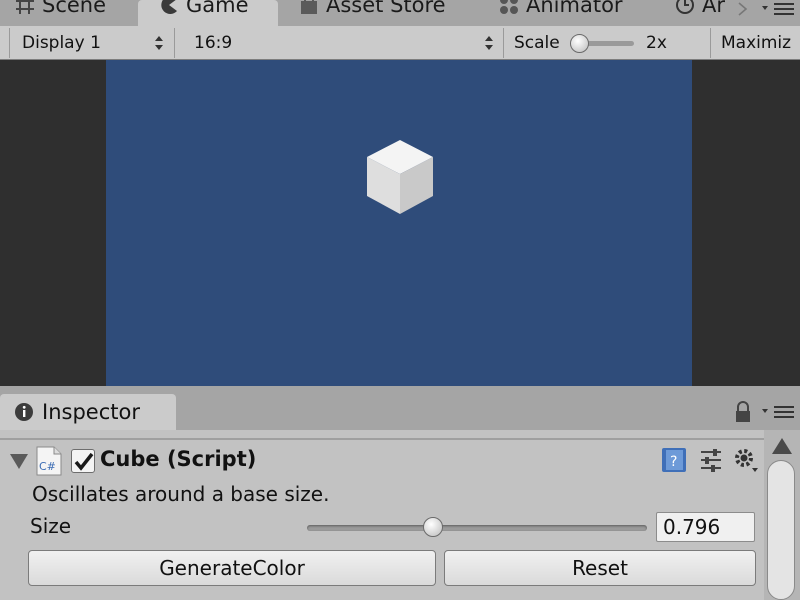  Describe the element at coordinates (713, 8) in the screenshot. I see `tab-label: Ar` at that location.